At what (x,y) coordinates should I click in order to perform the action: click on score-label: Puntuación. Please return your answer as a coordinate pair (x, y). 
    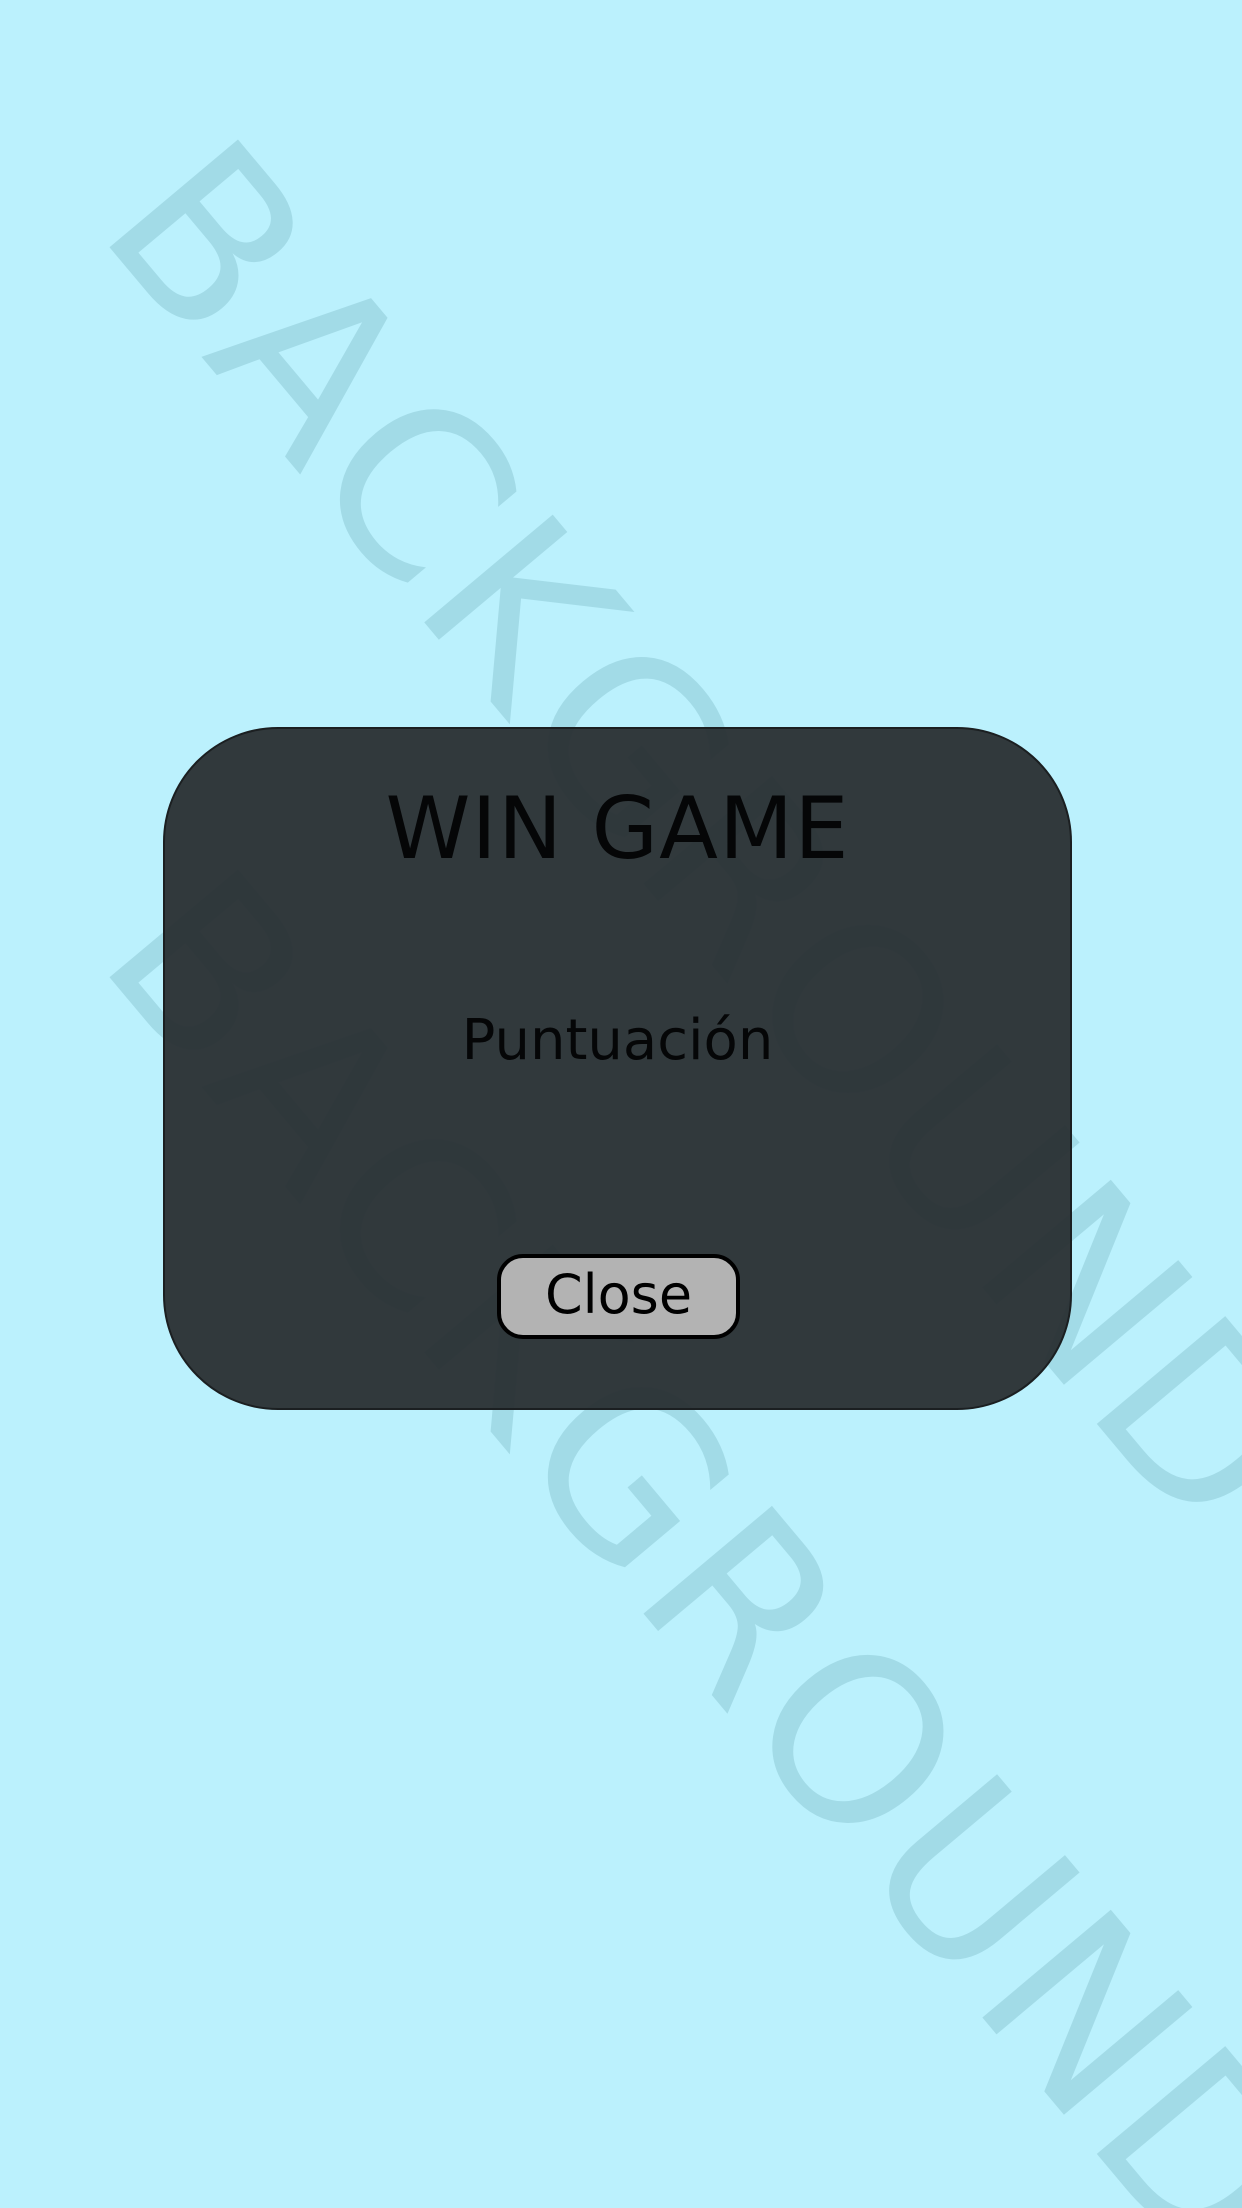
    Looking at the image, I should click on (617, 1040).